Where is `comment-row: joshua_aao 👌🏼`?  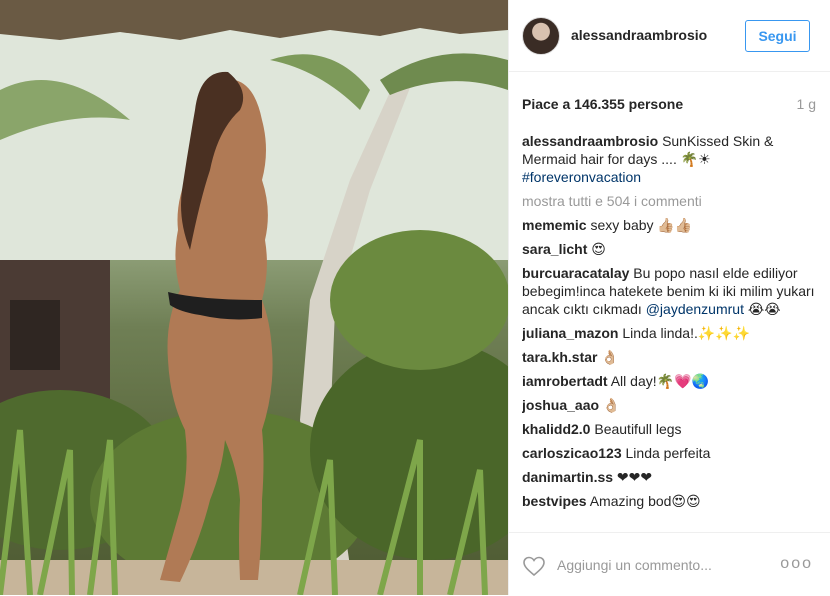 comment-row: joshua_aao 👌🏼 is located at coordinates (669, 405).